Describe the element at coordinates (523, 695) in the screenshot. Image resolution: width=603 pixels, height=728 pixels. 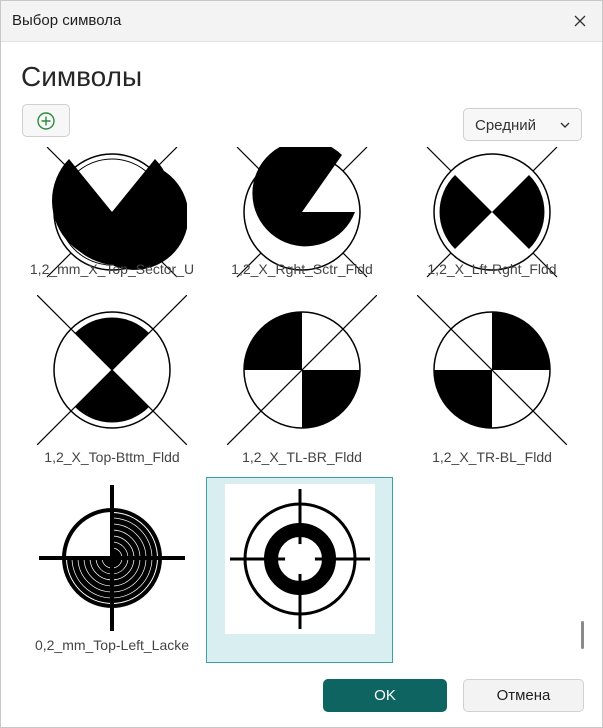
I see `cancel-button: Отмена` at that location.